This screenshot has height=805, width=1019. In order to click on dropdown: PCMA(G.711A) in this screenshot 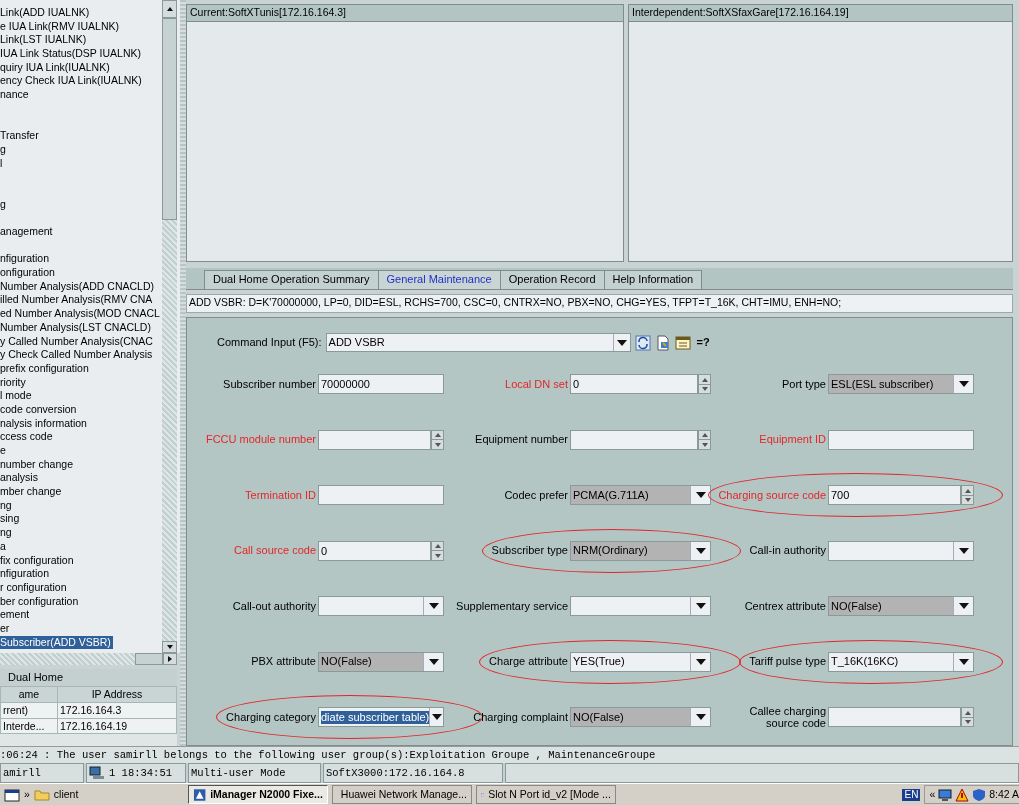, I will do `click(640, 495)`.